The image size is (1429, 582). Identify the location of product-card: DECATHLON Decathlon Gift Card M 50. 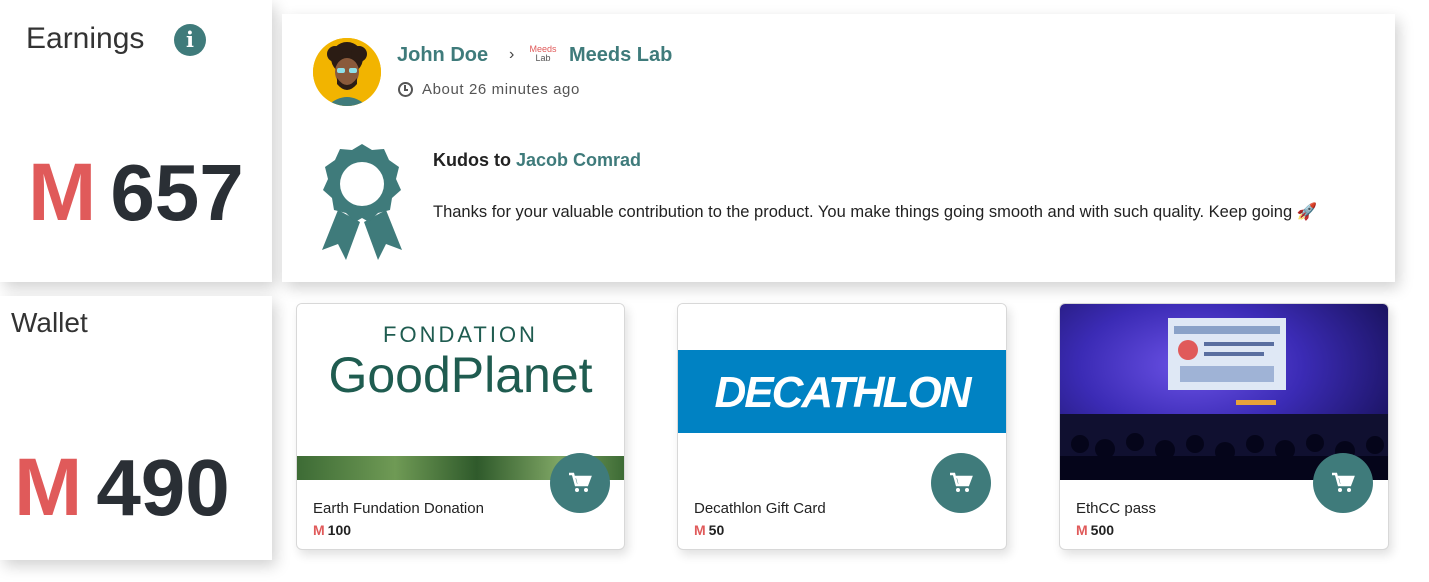
(842, 426).